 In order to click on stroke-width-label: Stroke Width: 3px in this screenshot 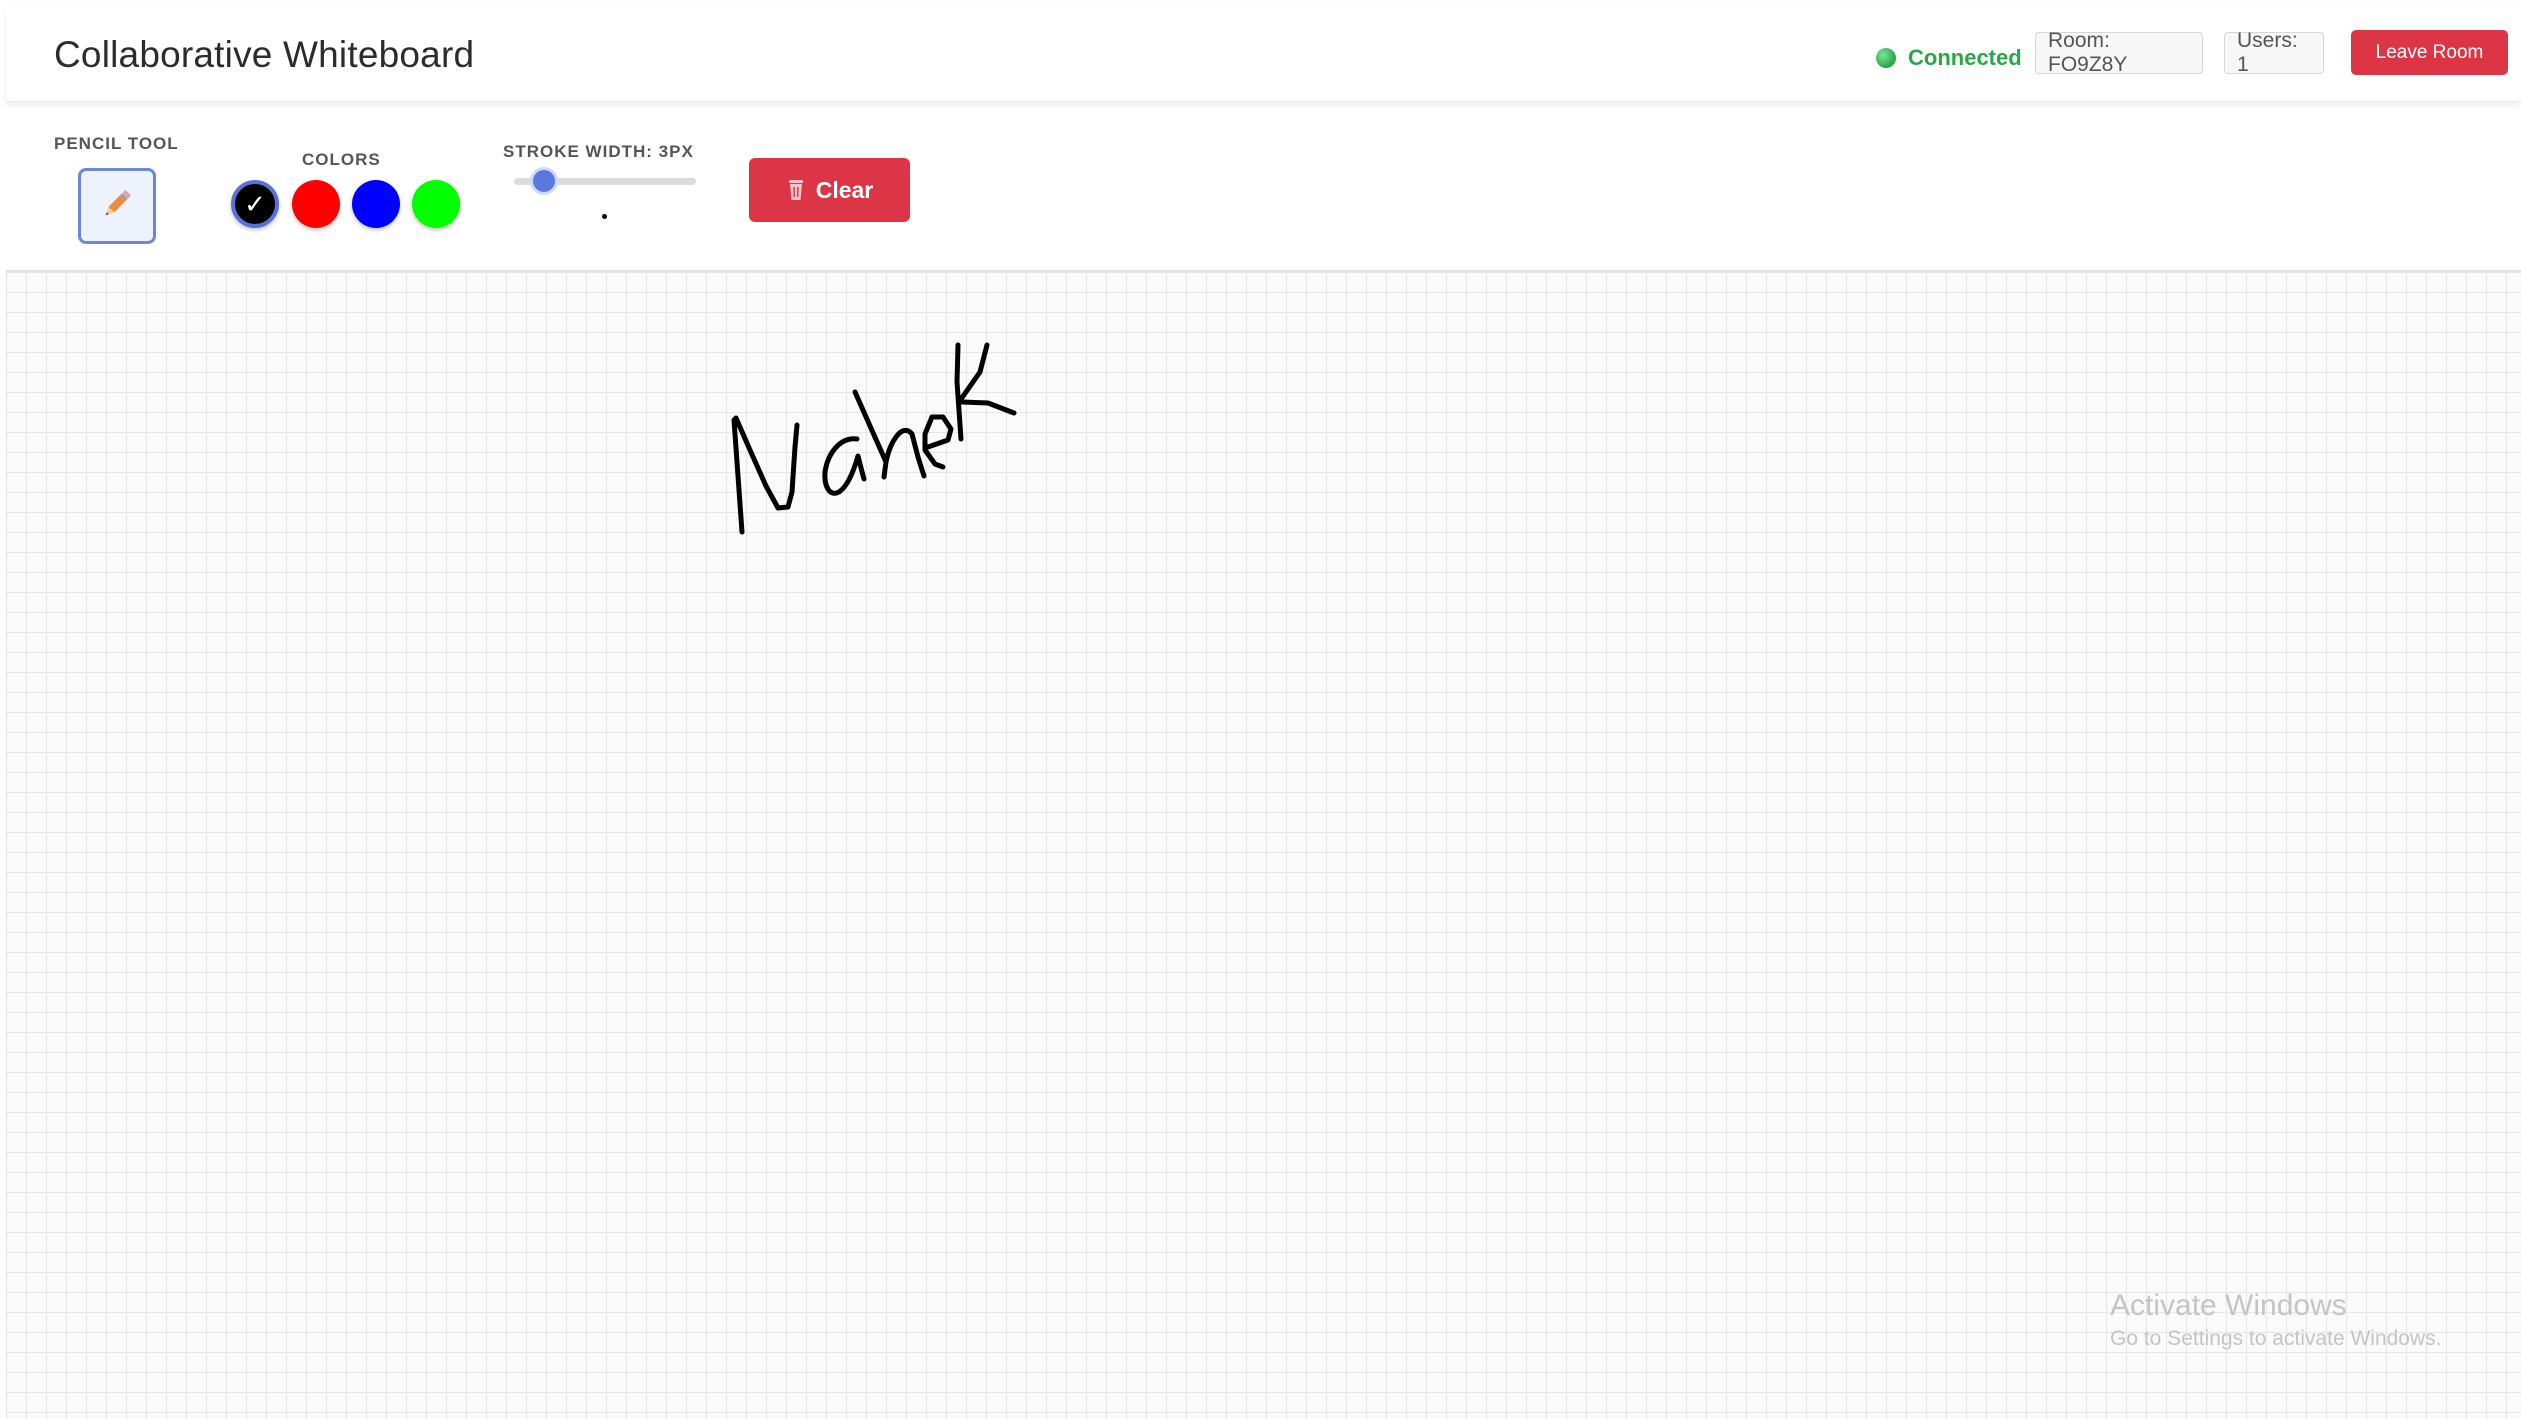, I will do `click(598, 151)`.